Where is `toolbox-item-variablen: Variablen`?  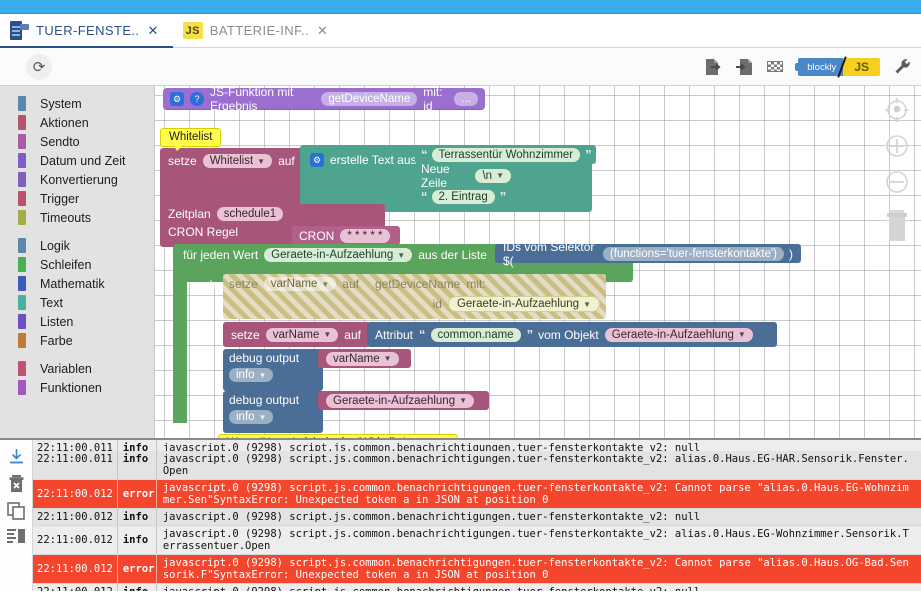
toolbox-item-variablen: Variablen is located at coordinates (77, 368).